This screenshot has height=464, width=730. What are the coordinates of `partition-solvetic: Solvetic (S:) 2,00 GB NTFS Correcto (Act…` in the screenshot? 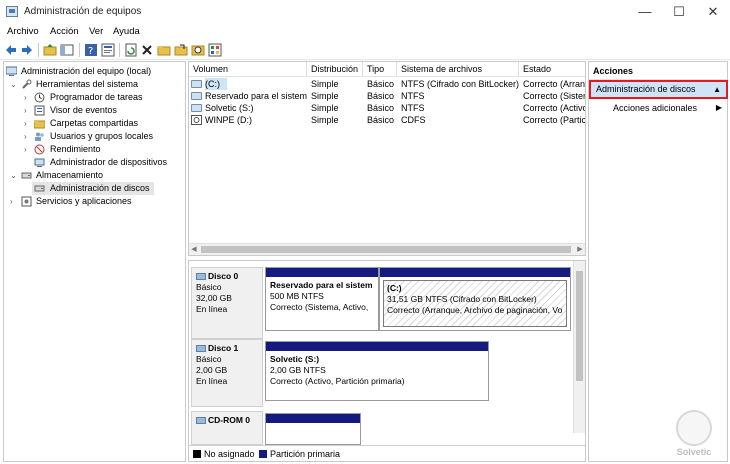 It's located at (377, 371).